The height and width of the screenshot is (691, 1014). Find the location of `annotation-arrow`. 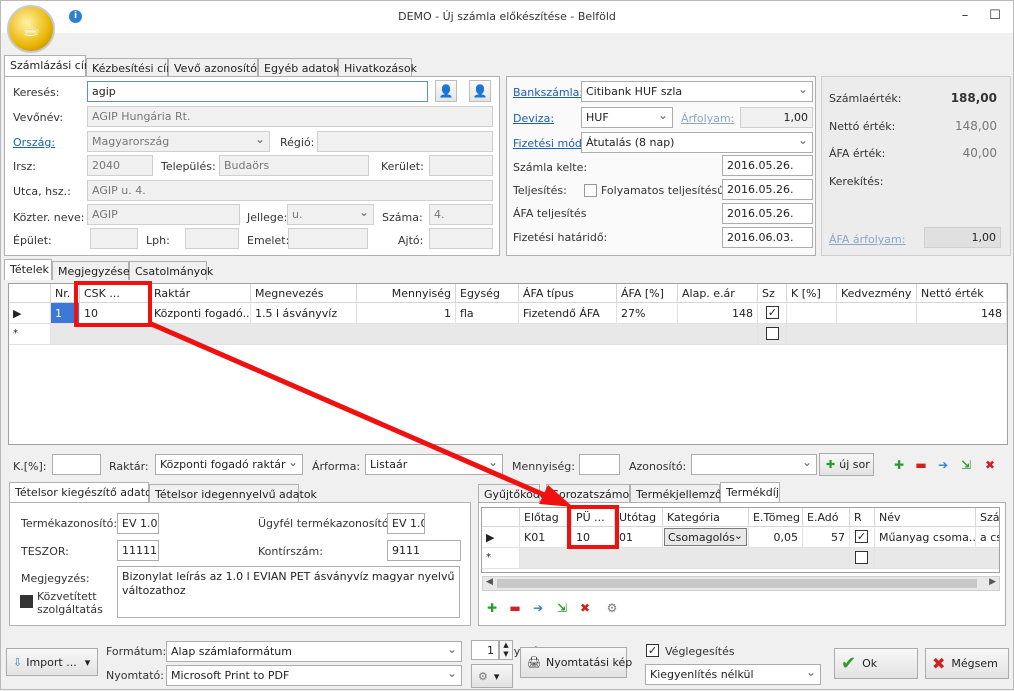

annotation-arrow is located at coordinates (360, 413).